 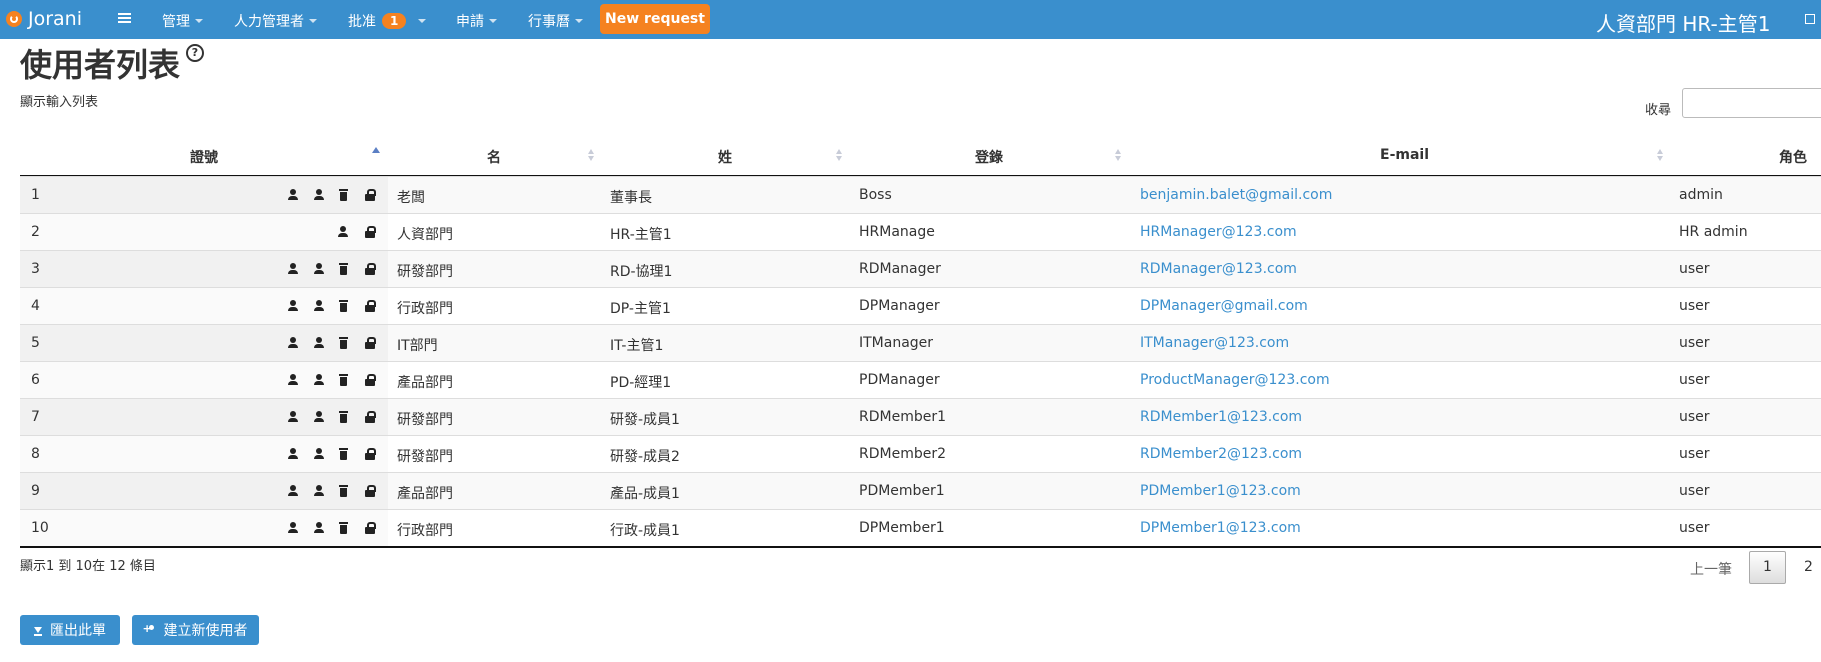 What do you see at coordinates (1224, 306) in the screenshot?
I see `cell-email-link: DPManager@gmail.com` at bounding box center [1224, 306].